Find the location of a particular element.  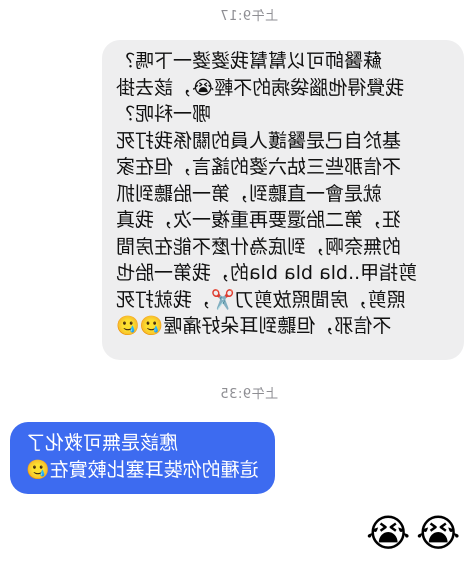

message-text-line: 不信邪，但聽到耳朵好痛喔🥲🥲 is located at coordinates (254, 326).